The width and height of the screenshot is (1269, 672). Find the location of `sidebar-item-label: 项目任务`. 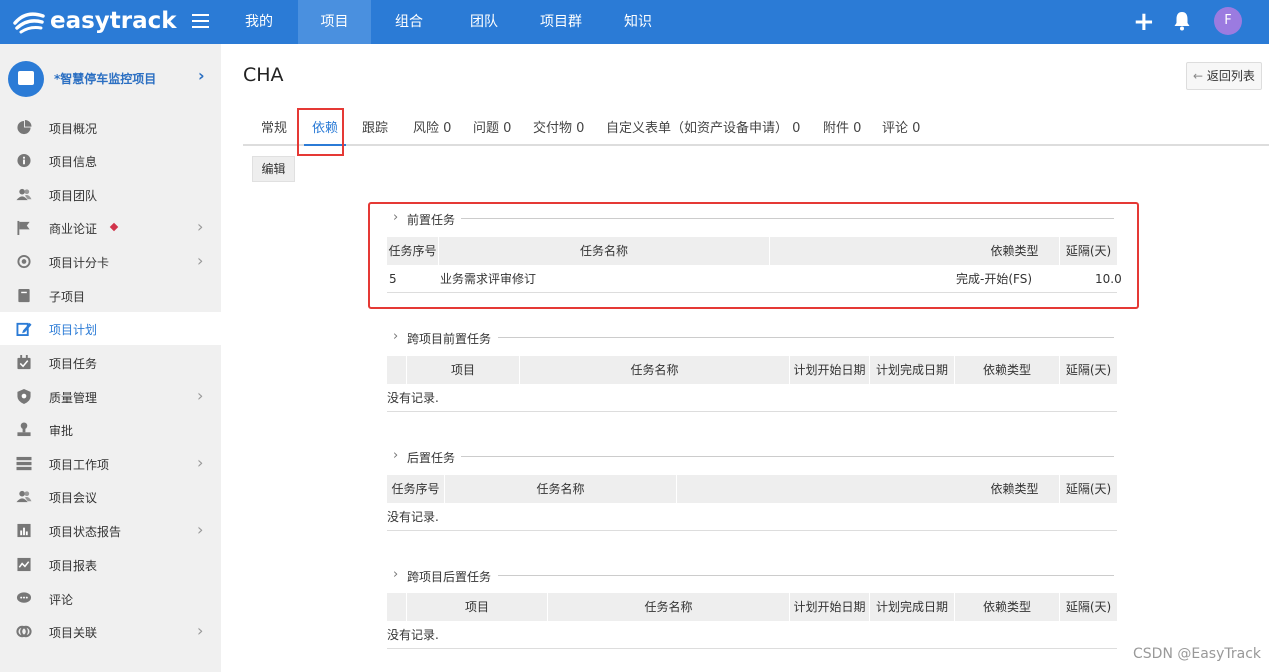

sidebar-item-label: 项目任务 is located at coordinates (73, 364).